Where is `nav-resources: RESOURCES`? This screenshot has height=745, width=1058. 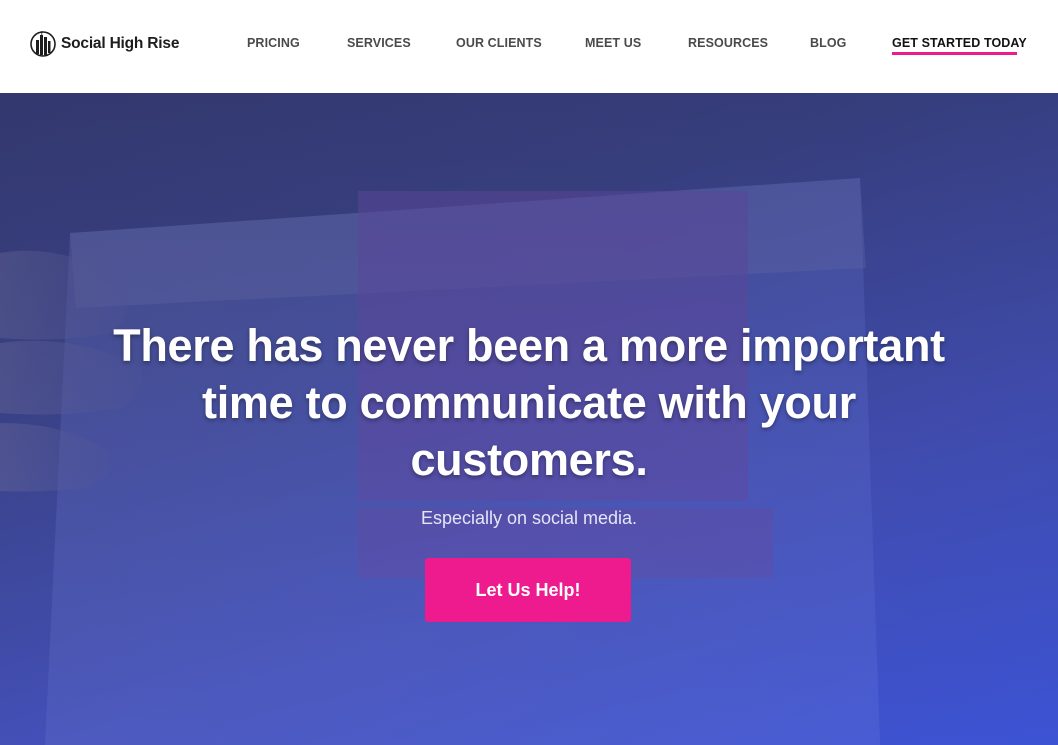 nav-resources: RESOURCES is located at coordinates (728, 43).